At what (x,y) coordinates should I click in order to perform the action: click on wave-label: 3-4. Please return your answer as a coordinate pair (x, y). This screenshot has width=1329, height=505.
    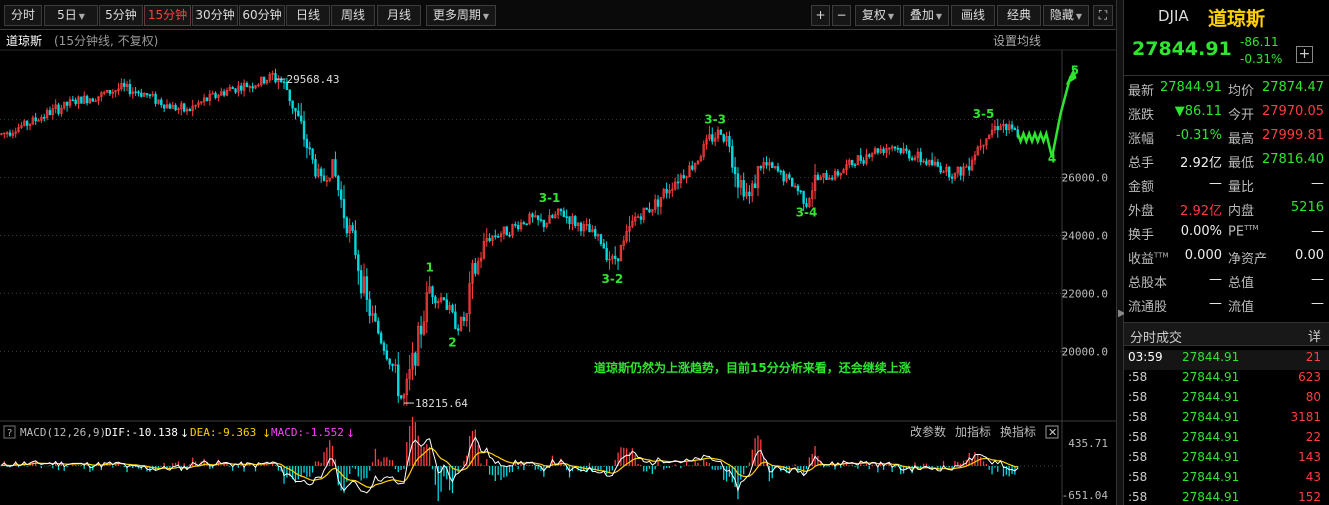
    Looking at the image, I should click on (807, 212).